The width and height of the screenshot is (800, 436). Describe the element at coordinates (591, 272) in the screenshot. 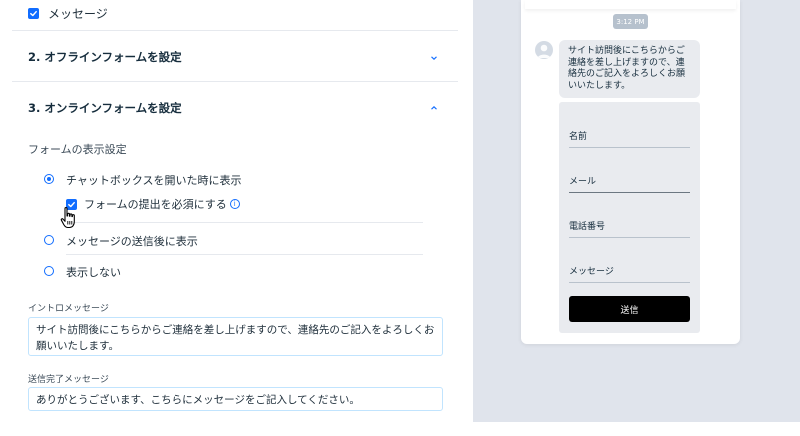

I see `preview-message-label: メッセージ` at that location.